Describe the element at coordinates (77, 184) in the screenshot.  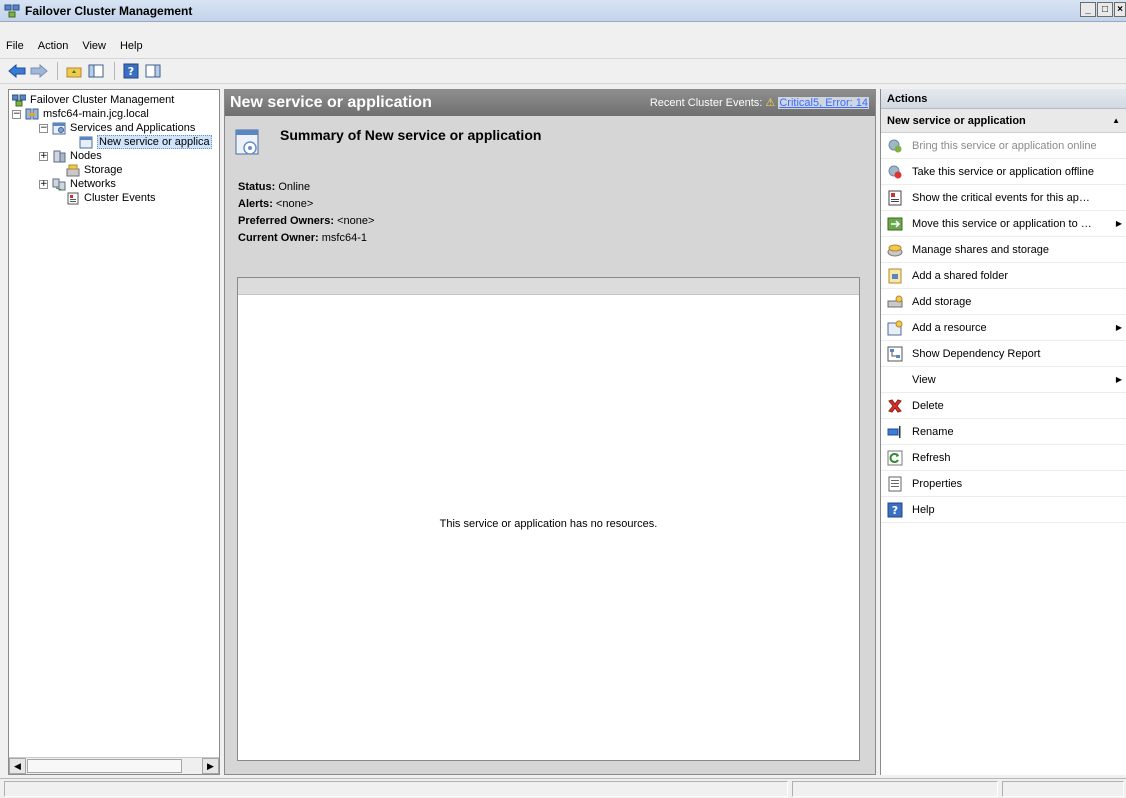
I see `tree-item-networks: + Networks` at that location.